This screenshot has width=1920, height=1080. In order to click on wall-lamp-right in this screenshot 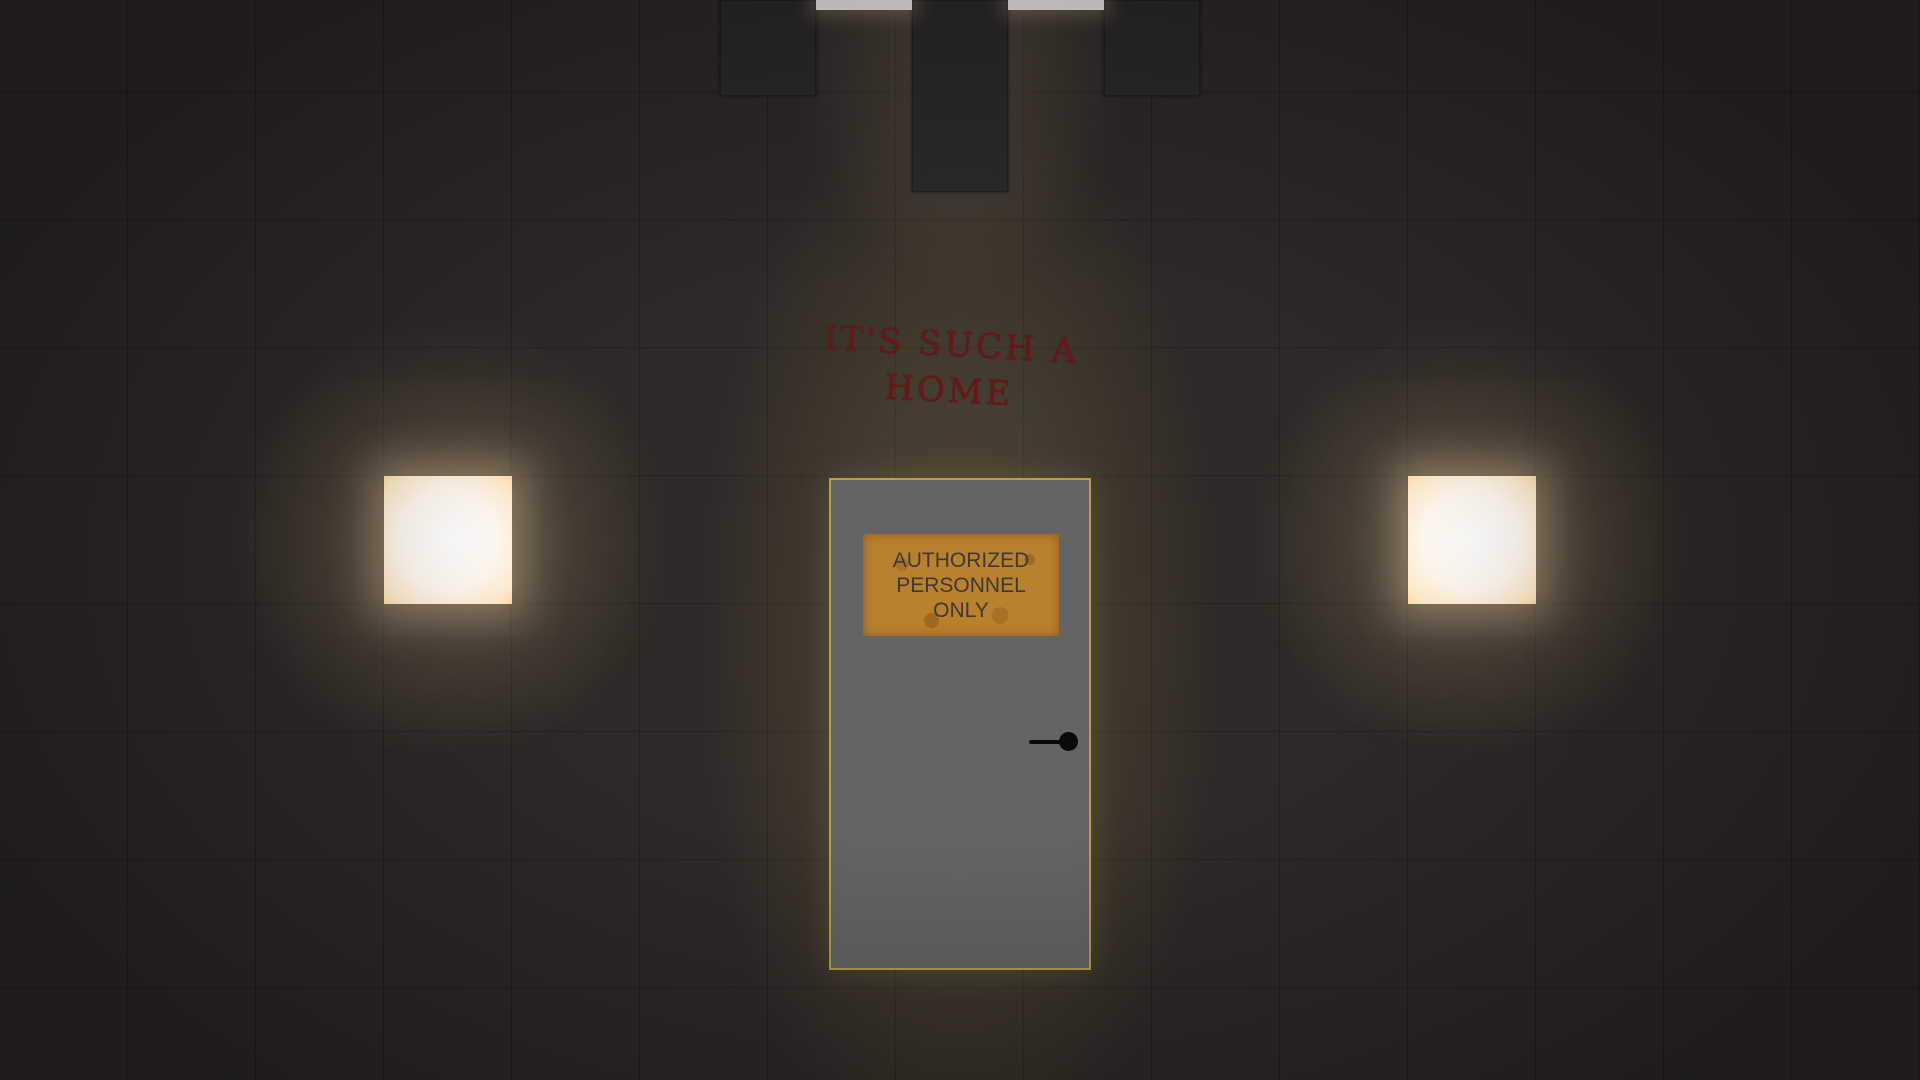, I will do `click(1472, 540)`.